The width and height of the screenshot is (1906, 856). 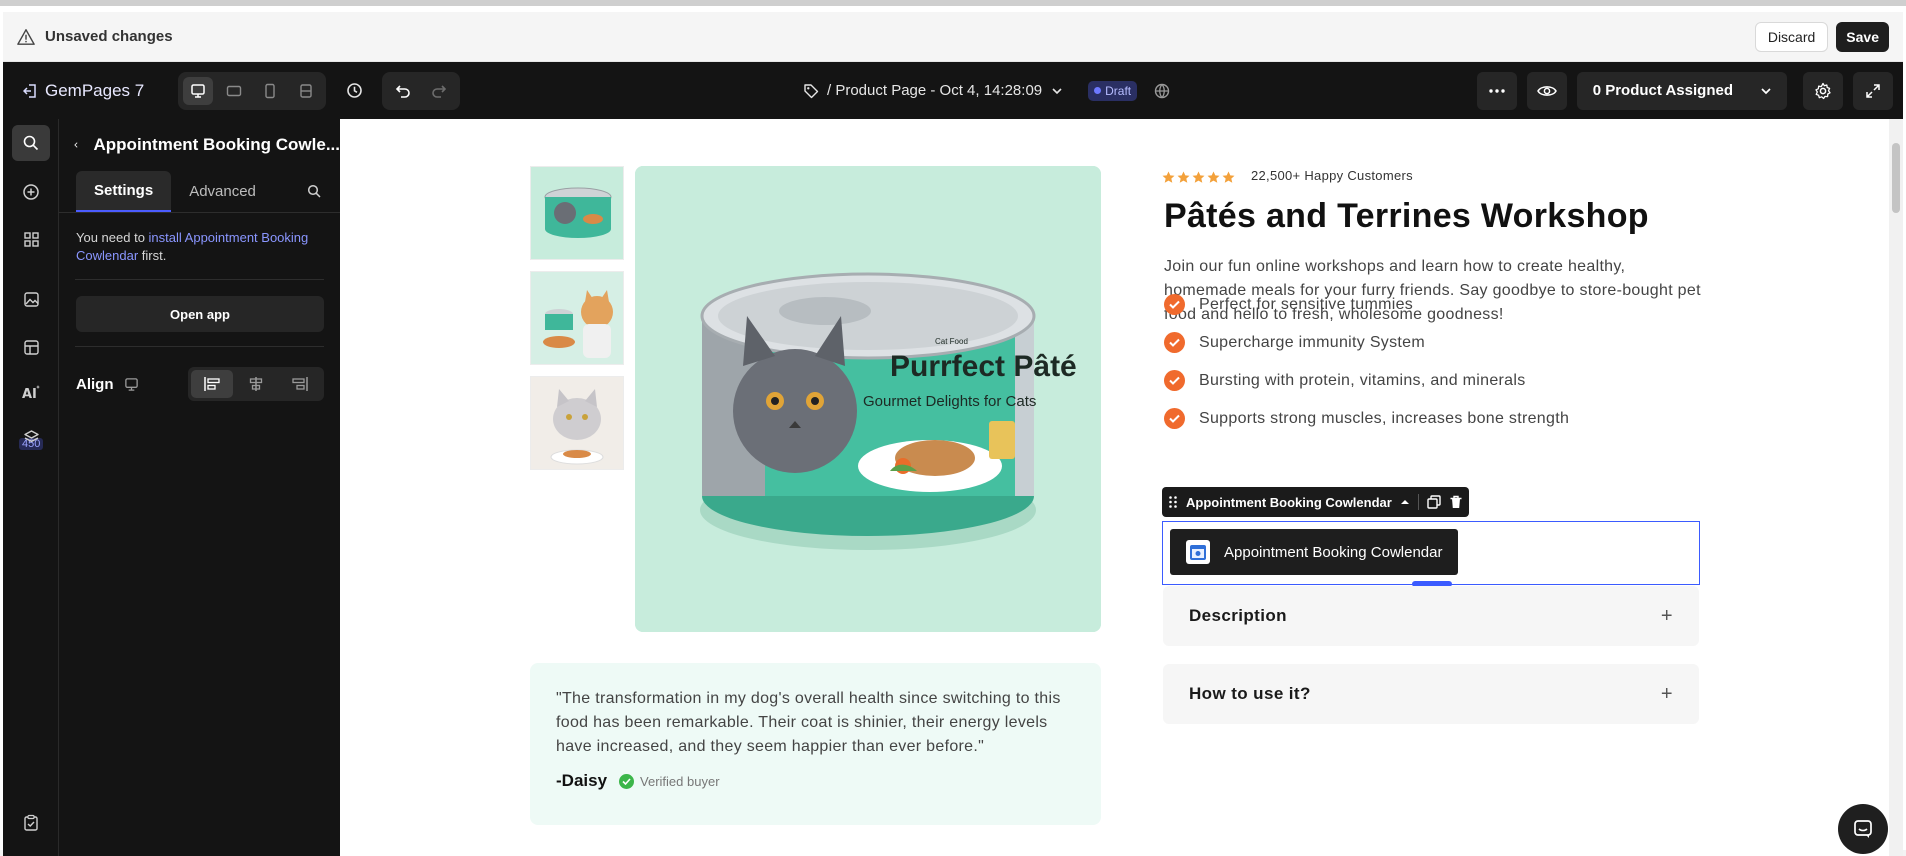 I want to click on discard-button: Discard, so click(x=1791, y=36).